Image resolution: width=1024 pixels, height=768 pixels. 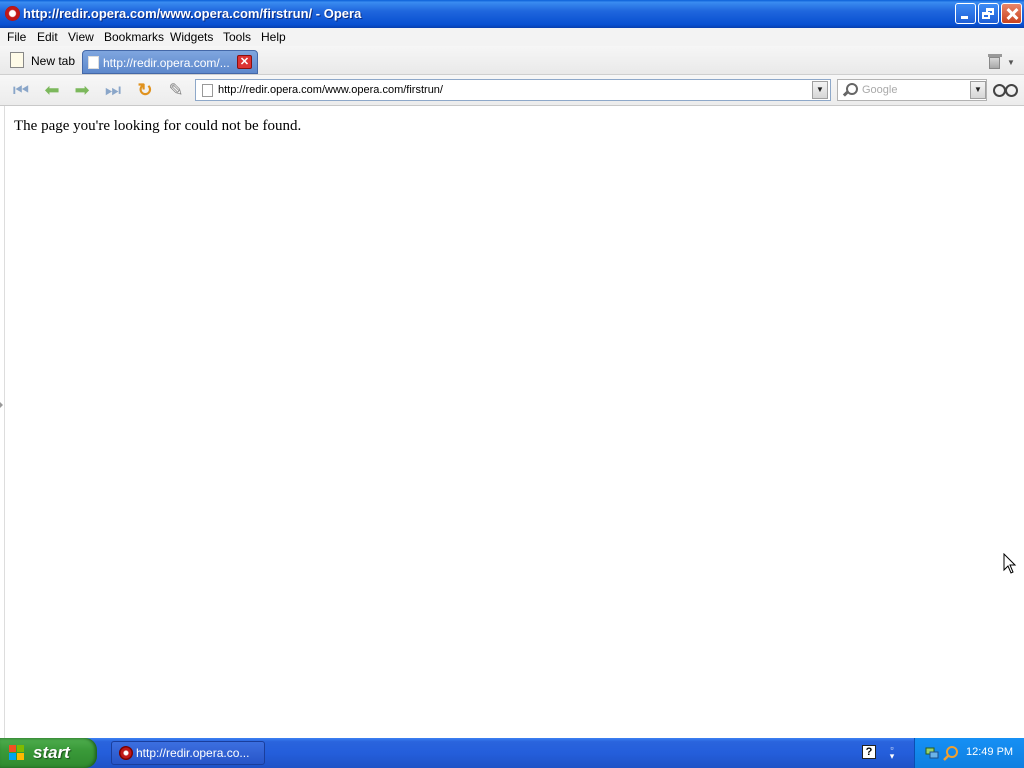 What do you see at coordinates (850, 90) in the screenshot?
I see `search-engine-icon` at bounding box center [850, 90].